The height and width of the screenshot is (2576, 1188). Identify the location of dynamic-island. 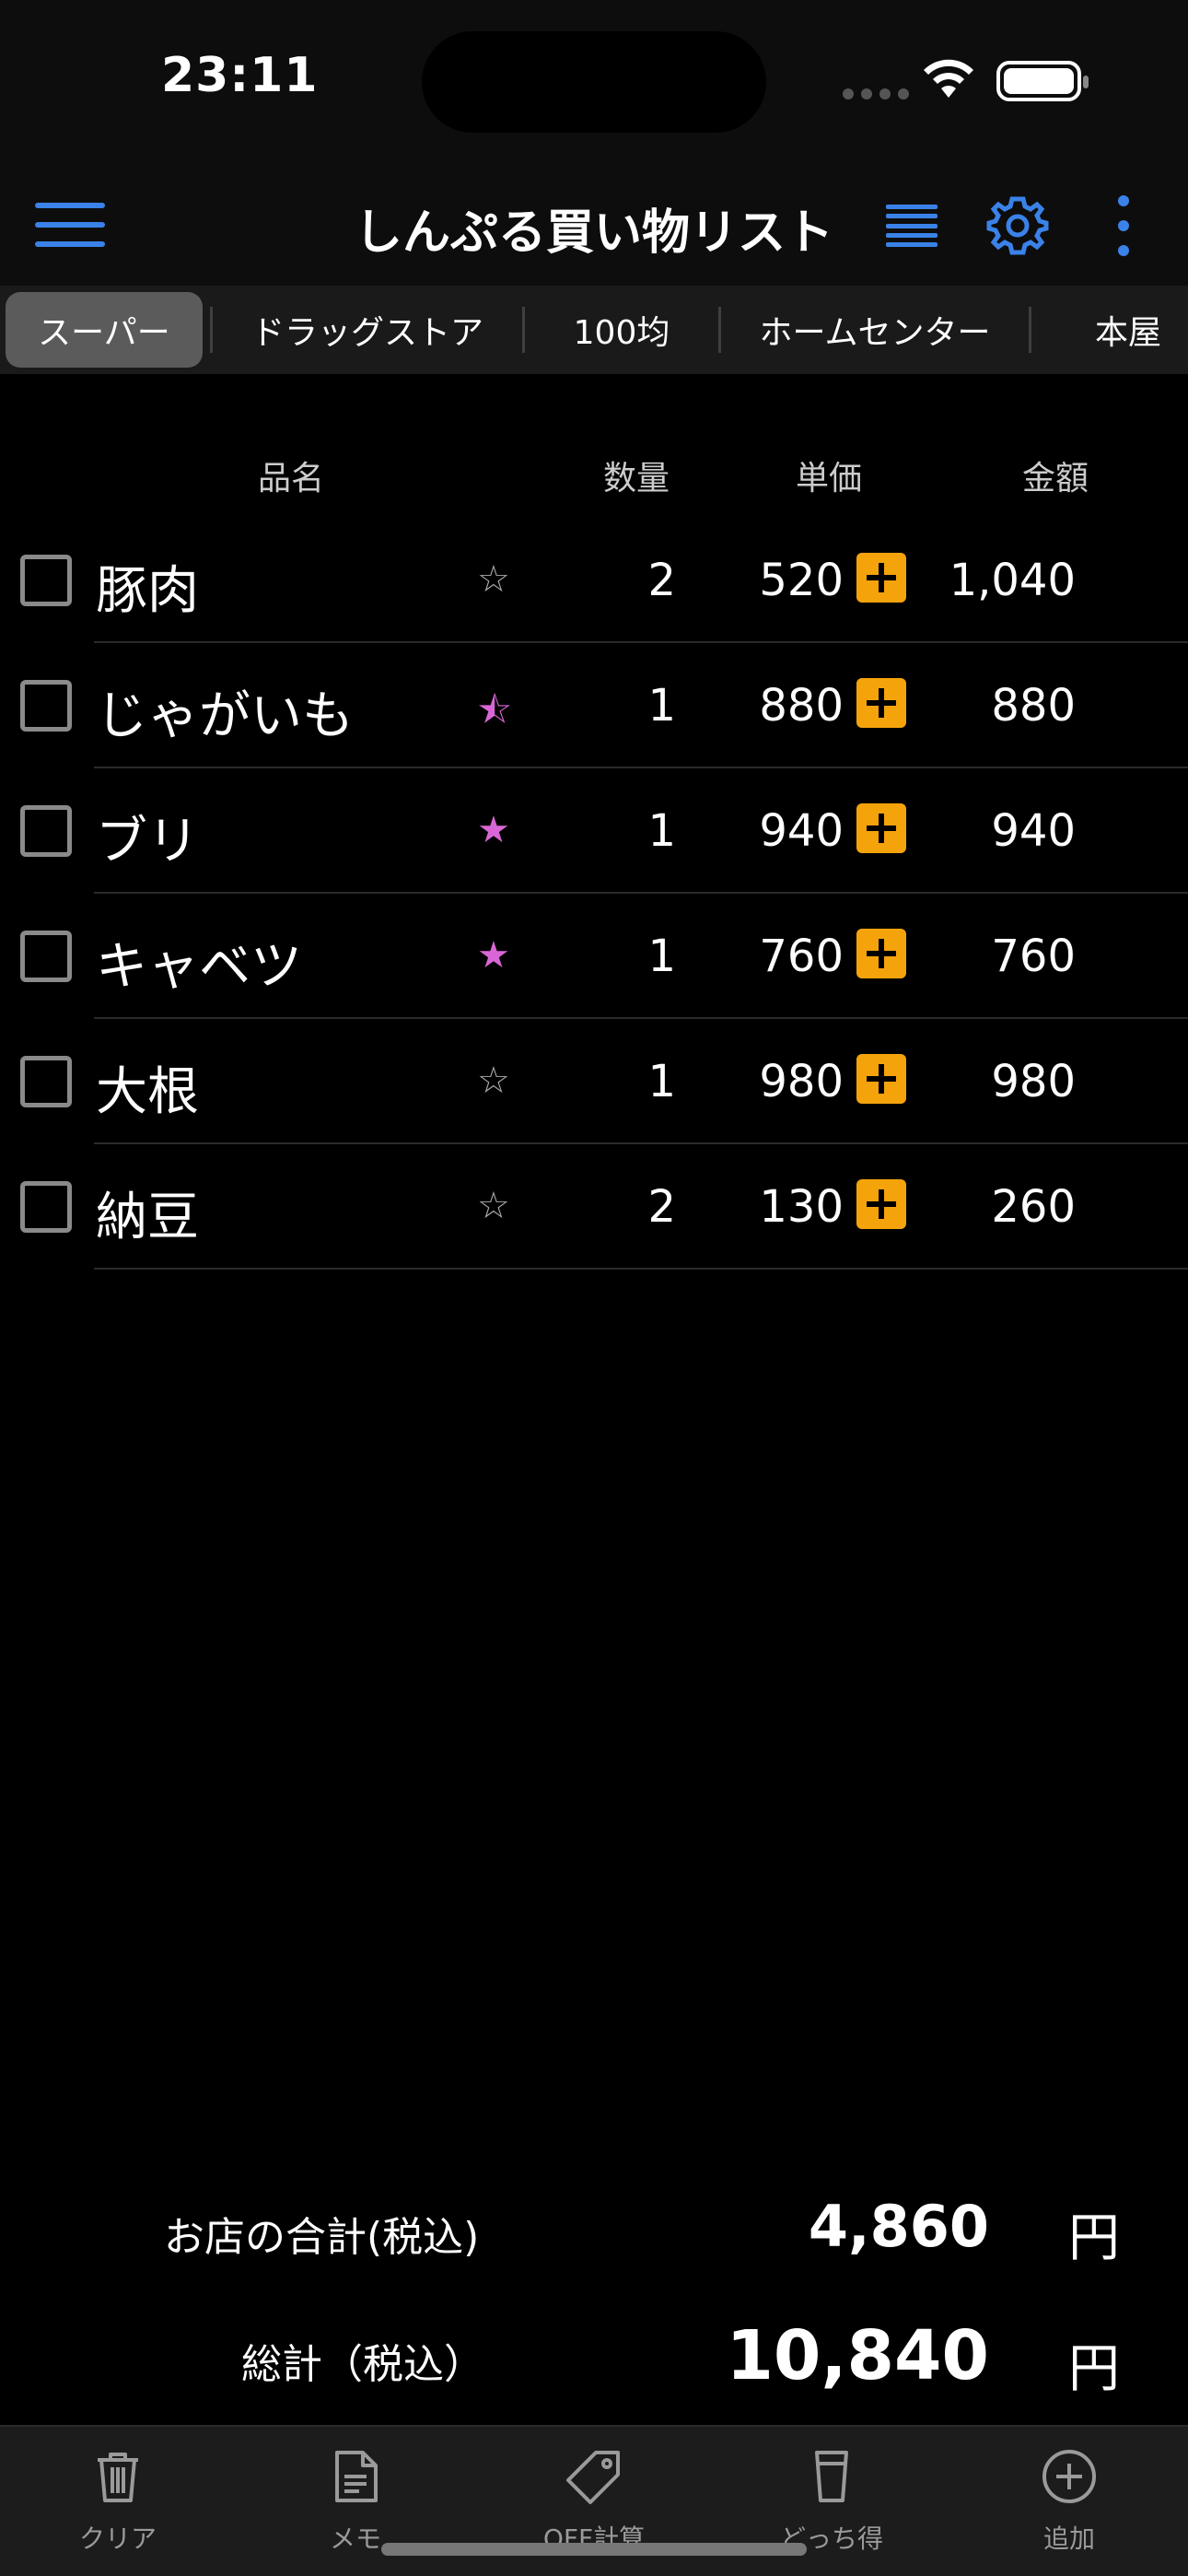
(594, 82).